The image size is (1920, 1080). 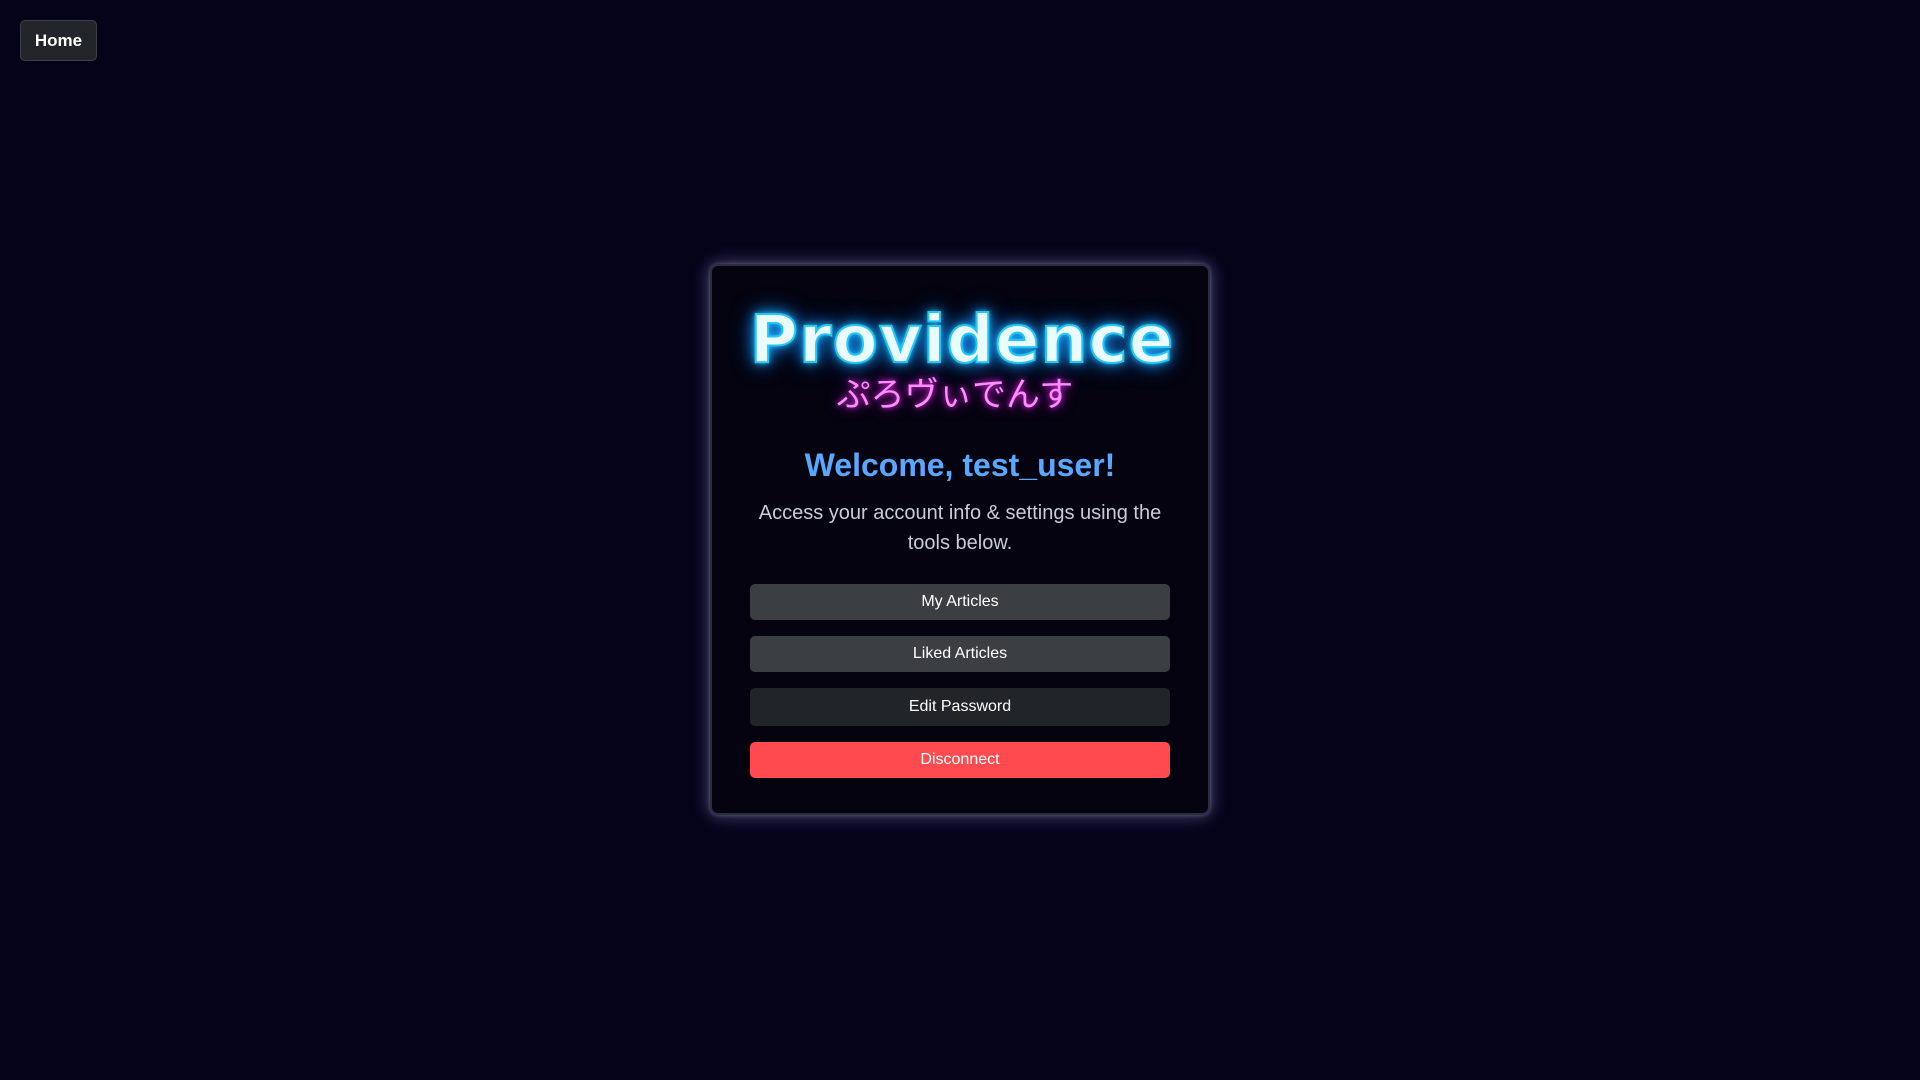 What do you see at coordinates (955, 395) in the screenshot?
I see `logo-subtitle: ぷろヴぃでんす` at bounding box center [955, 395].